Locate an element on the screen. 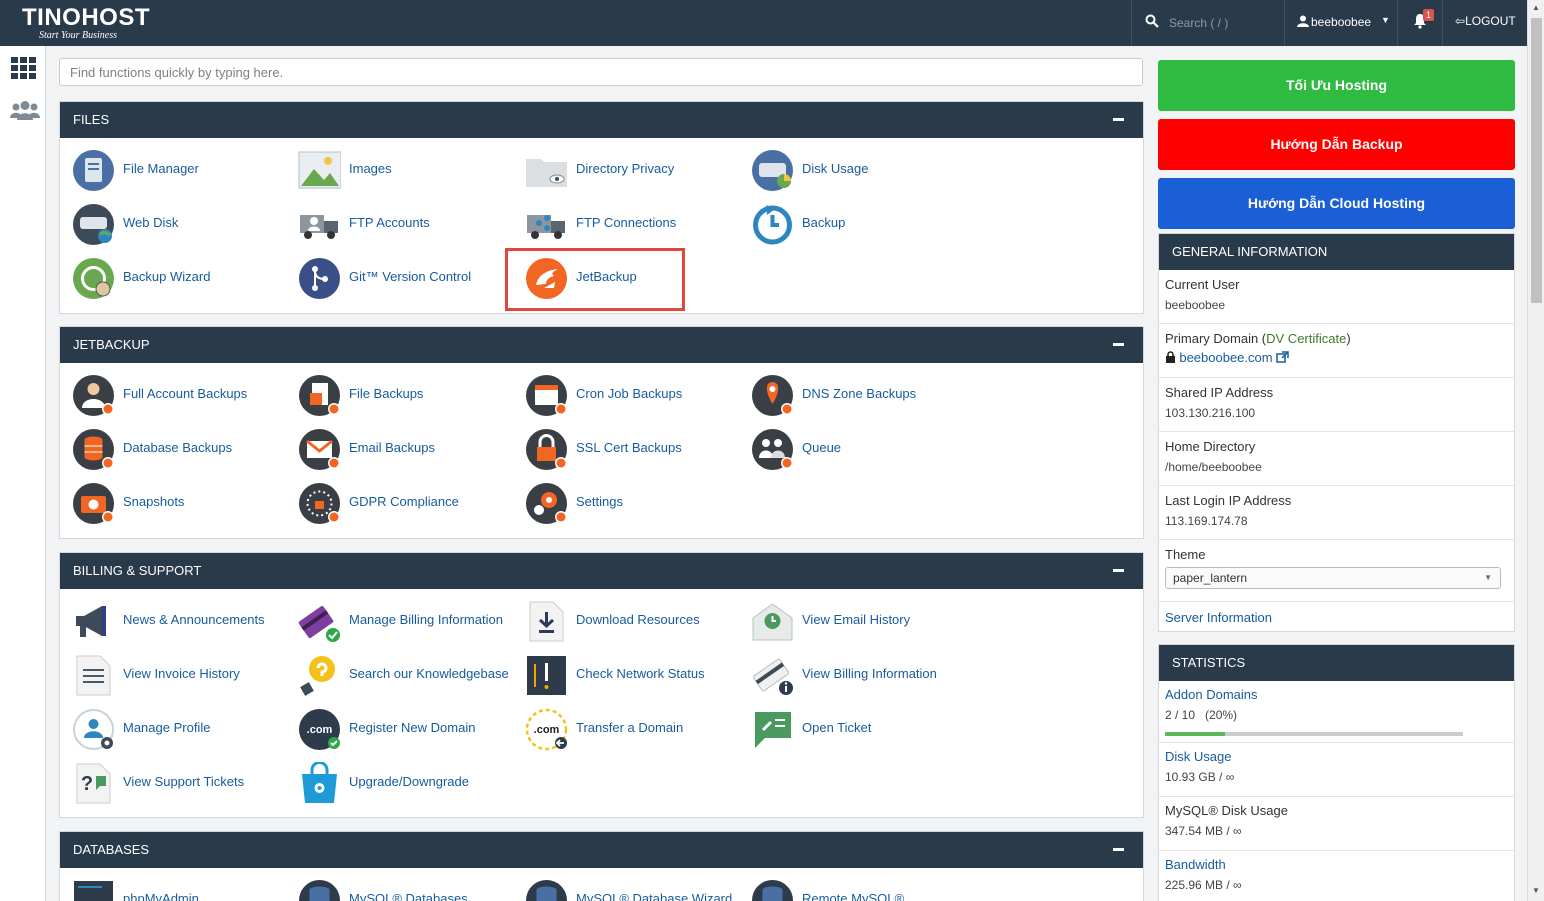  settings-item: Settings is located at coordinates (625, 503).